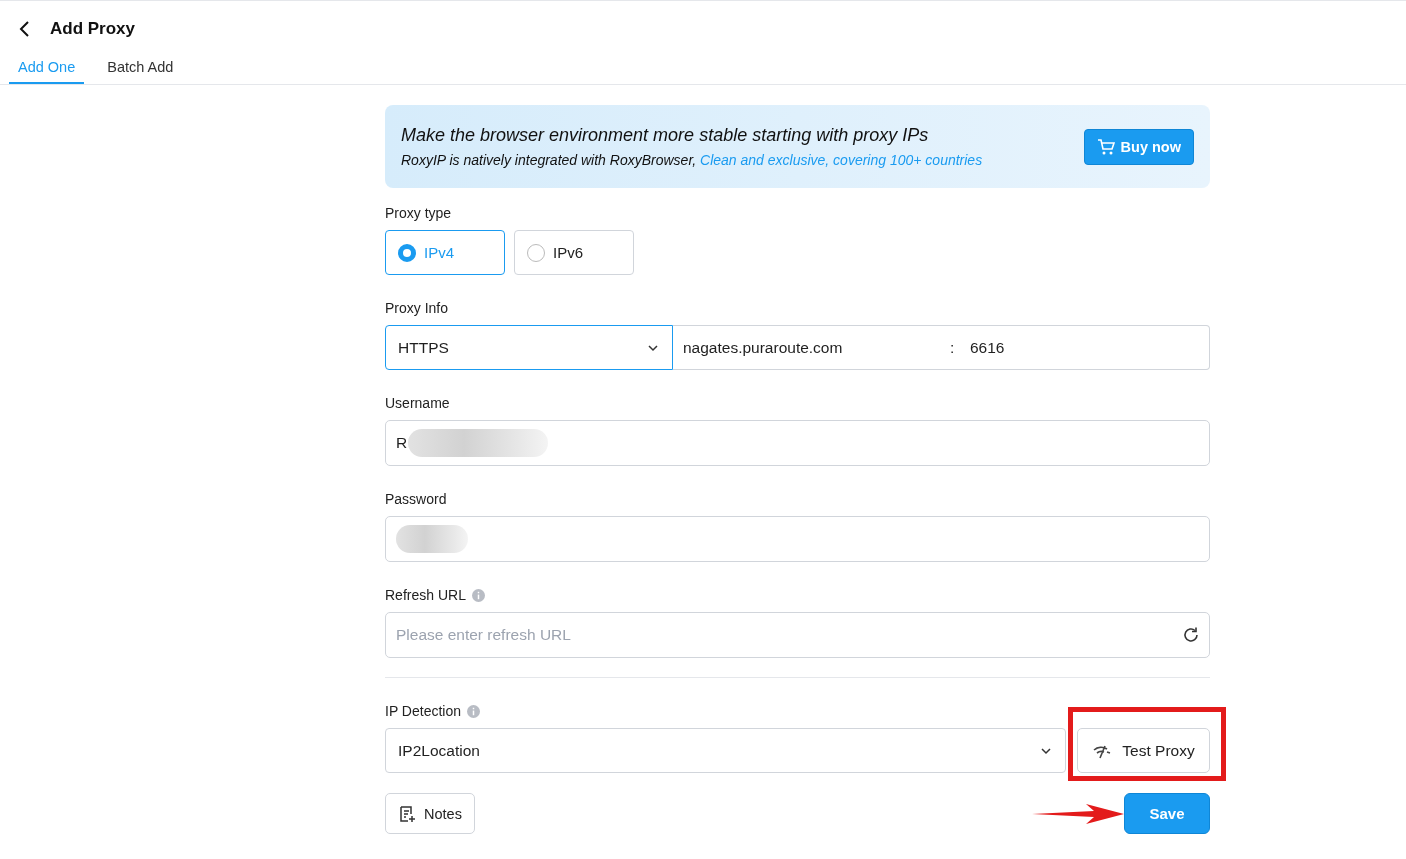 The image size is (1406, 859). What do you see at coordinates (529, 347) in the screenshot?
I see `protocol-select: HTTPS` at bounding box center [529, 347].